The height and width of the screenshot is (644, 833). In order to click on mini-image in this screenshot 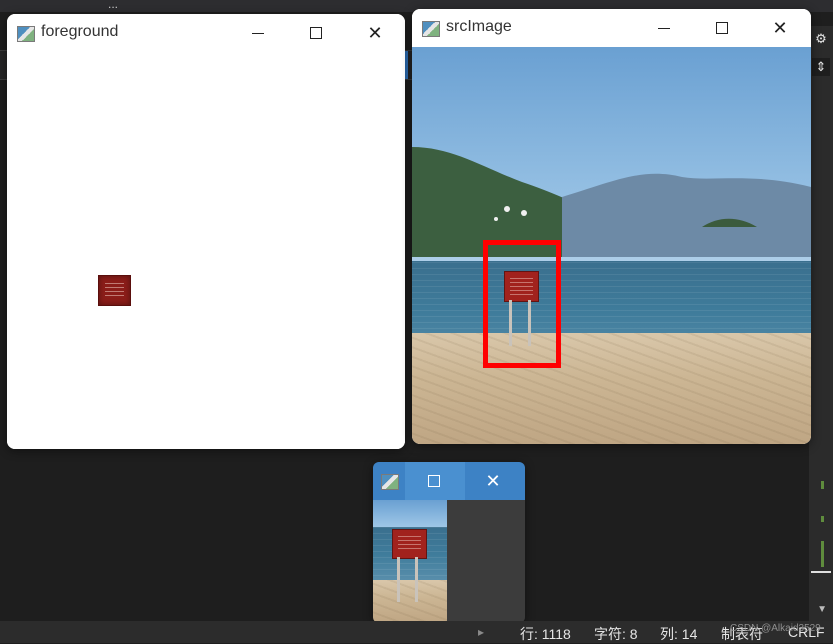, I will do `click(410, 561)`.